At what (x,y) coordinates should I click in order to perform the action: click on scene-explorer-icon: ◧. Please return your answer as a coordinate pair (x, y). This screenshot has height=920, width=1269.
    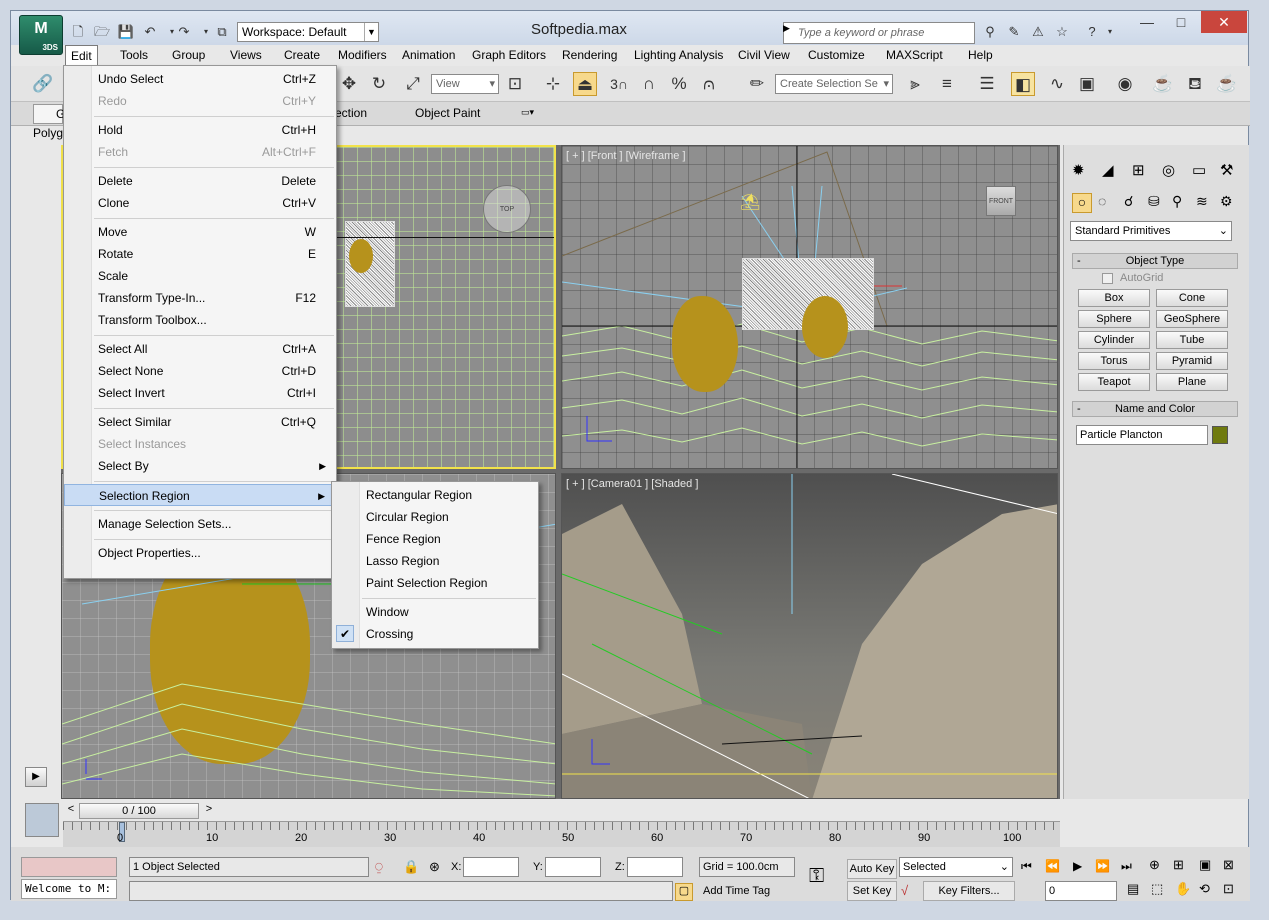
    Looking at the image, I should click on (1023, 84).